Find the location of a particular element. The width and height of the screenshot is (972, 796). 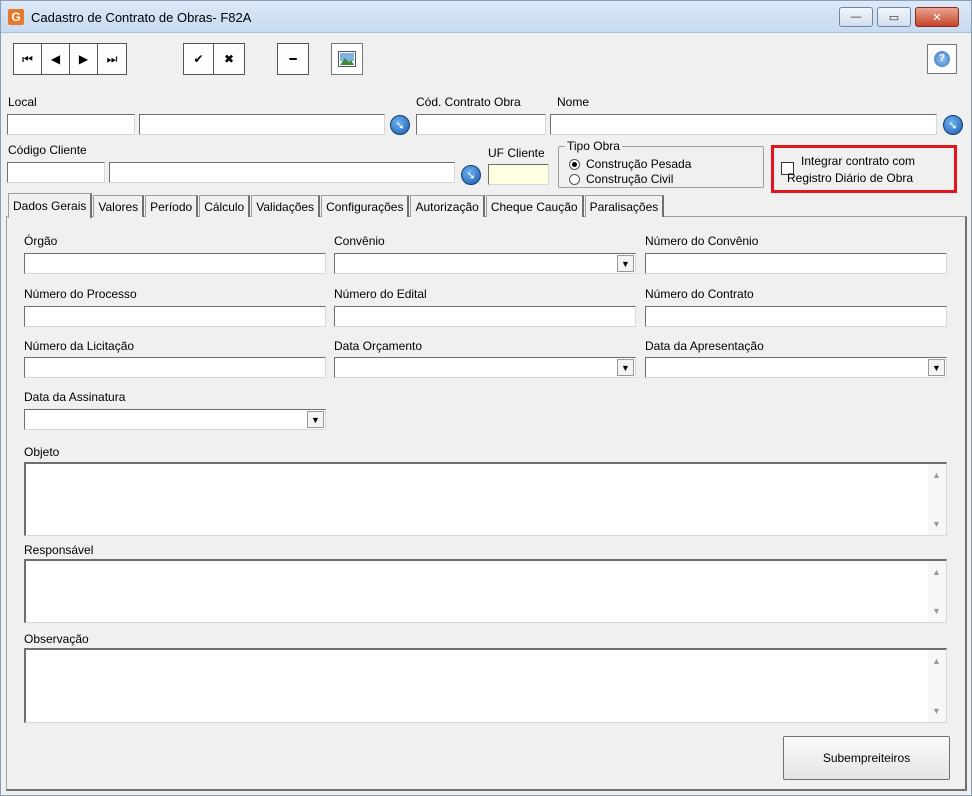

tab-valores: Valores is located at coordinates (119, 206).